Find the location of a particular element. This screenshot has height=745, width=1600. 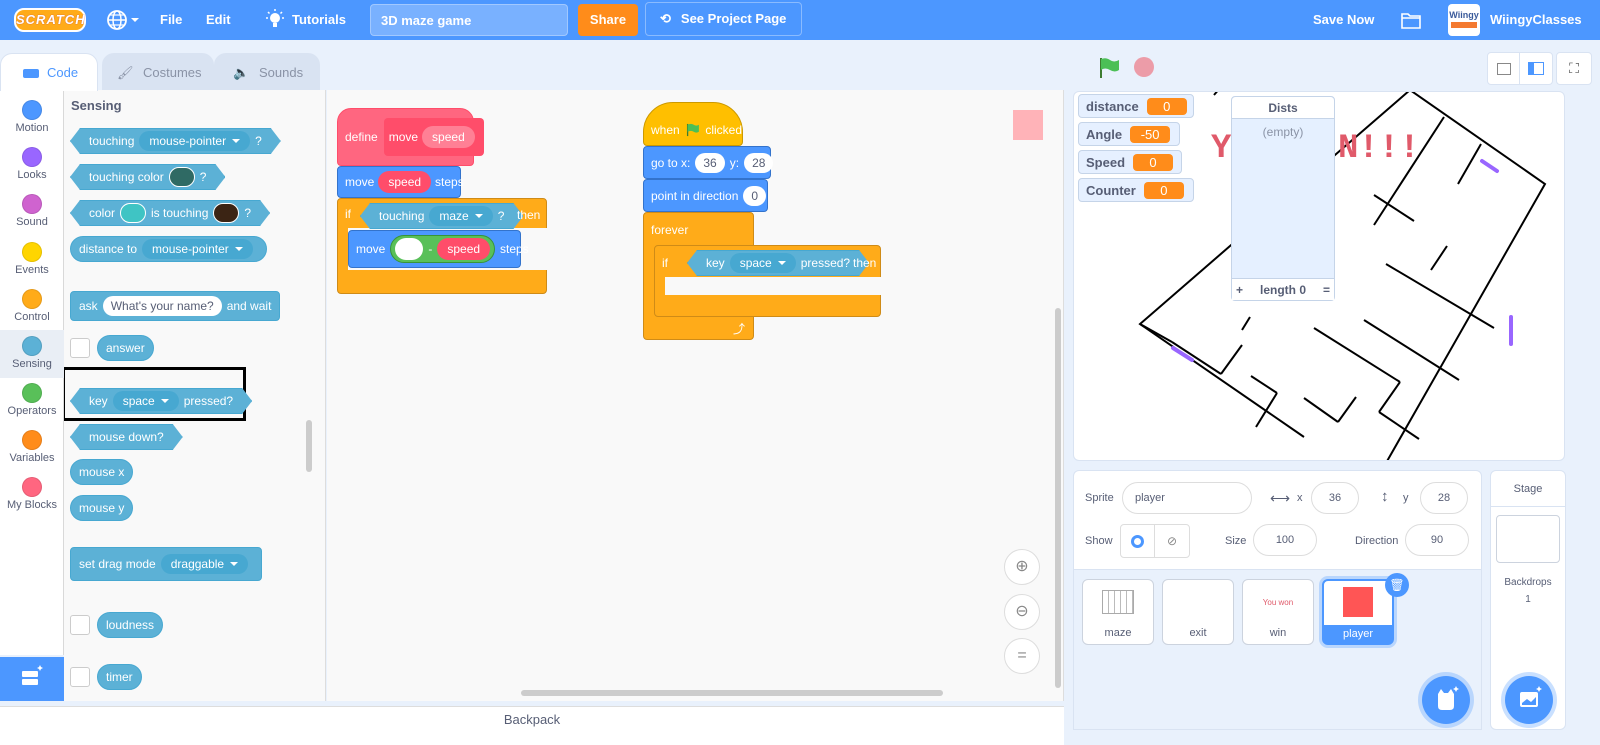

category-motion: Motion is located at coordinates (32, 118).